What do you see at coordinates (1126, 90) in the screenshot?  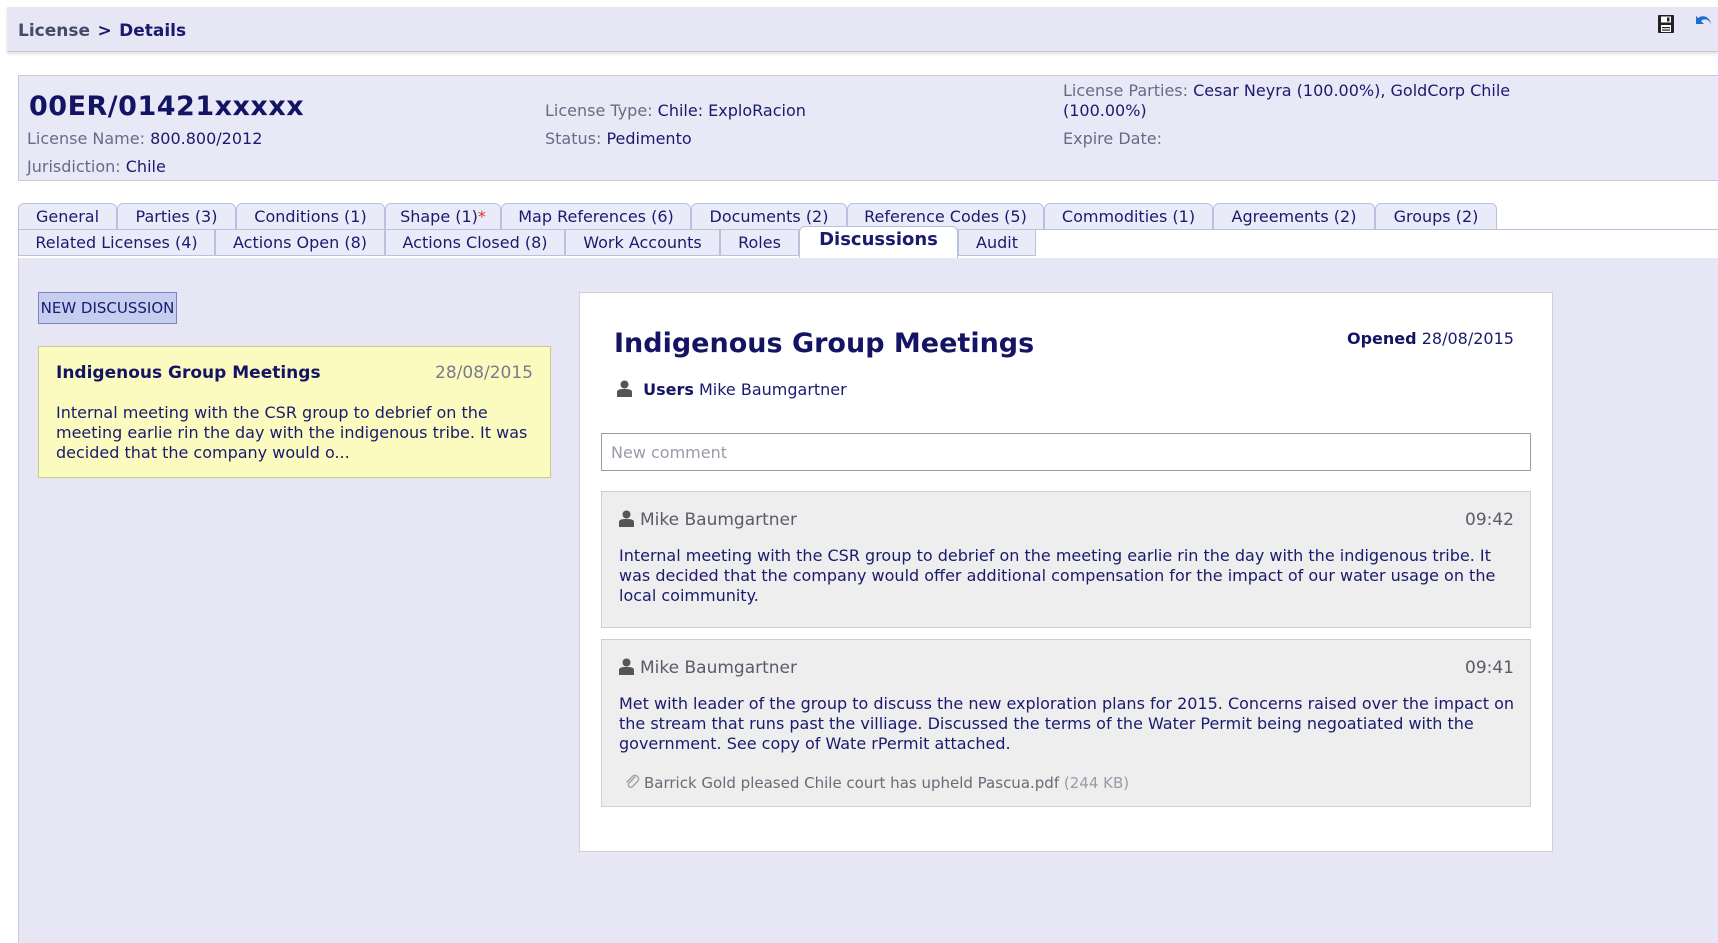 I see `license-parties-label: License Parties:` at bounding box center [1126, 90].